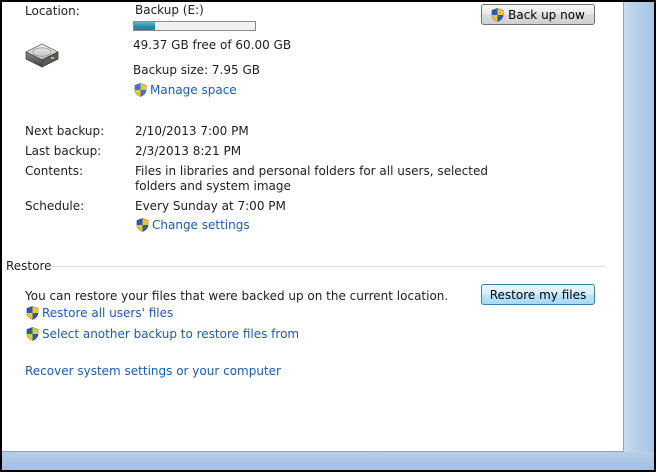 This screenshot has width=656, height=472. I want to click on next-backup-value: 2/10/2013 7:00 PM, so click(192, 131).